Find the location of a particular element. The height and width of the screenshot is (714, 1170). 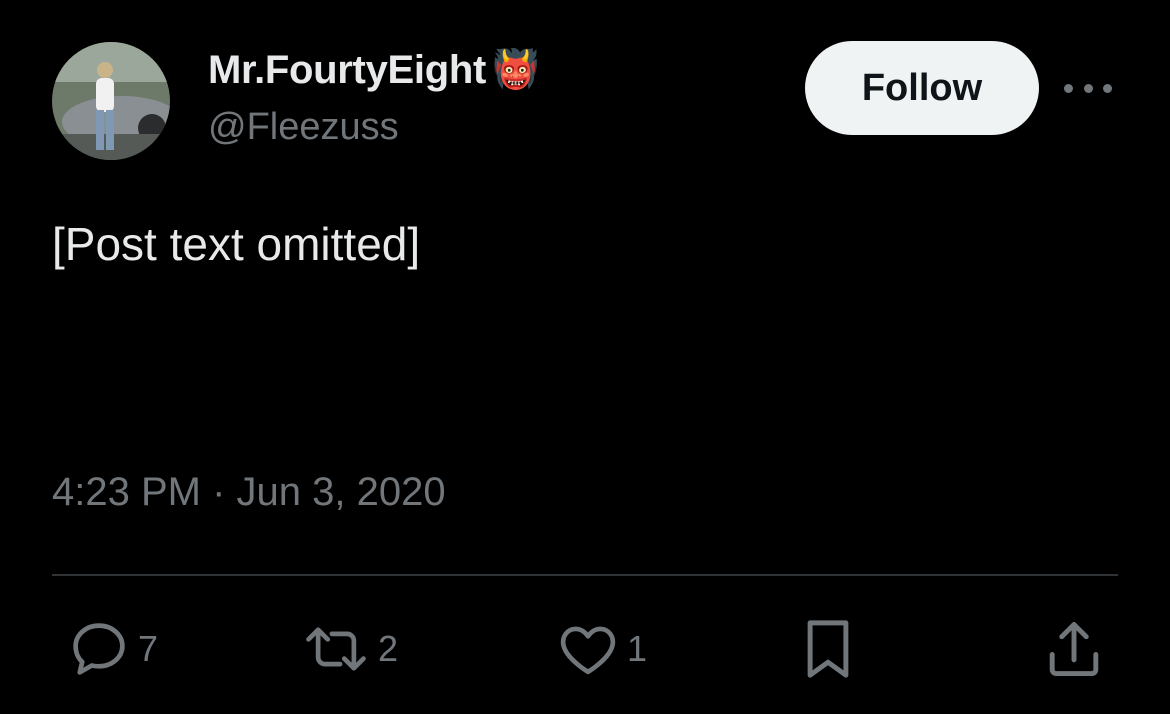

user-handle: @Fleezuss is located at coordinates (303, 127).